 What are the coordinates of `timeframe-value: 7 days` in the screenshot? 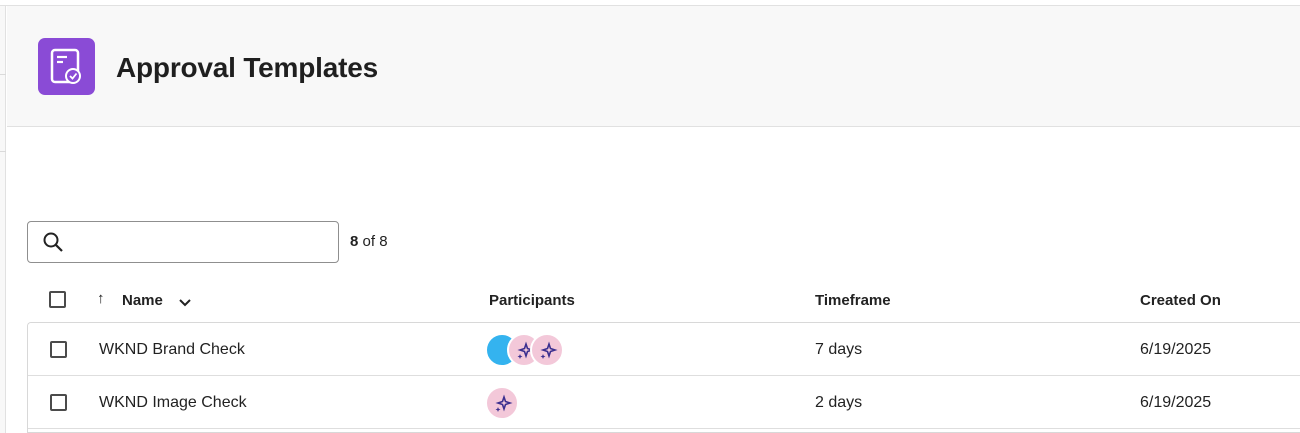 It's located at (839, 349).